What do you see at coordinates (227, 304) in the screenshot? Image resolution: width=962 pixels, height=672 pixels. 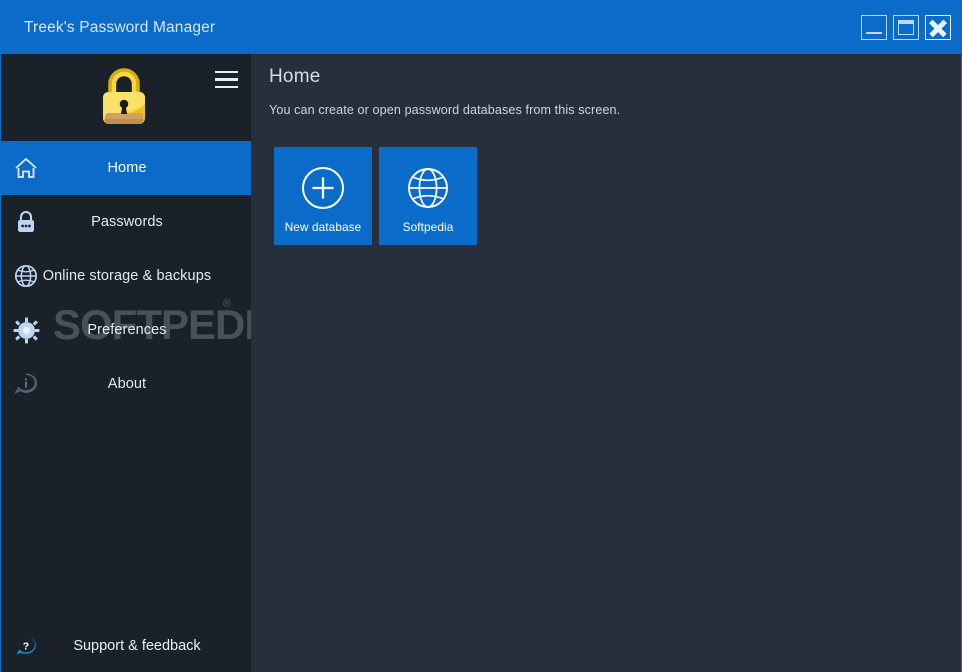 I see `softpedia-watermark-registered: ®` at bounding box center [227, 304].